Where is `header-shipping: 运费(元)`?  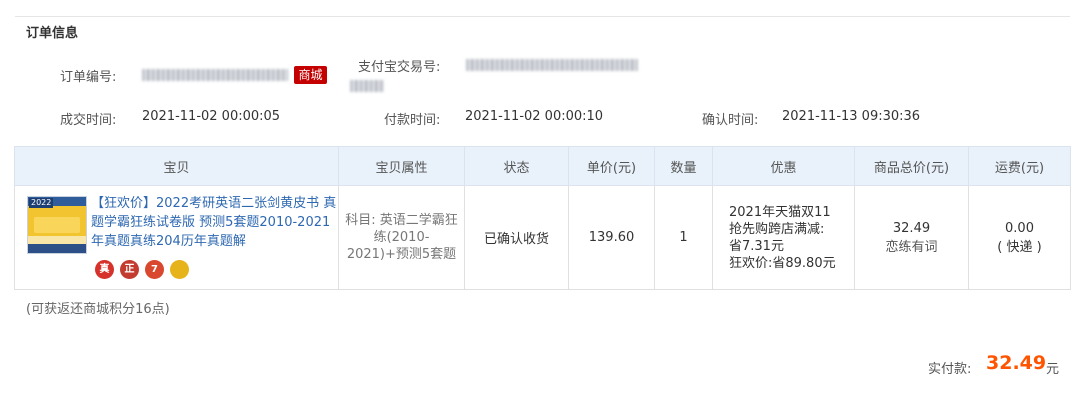
header-shipping: 运费(元) is located at coordinates (1019, 166).